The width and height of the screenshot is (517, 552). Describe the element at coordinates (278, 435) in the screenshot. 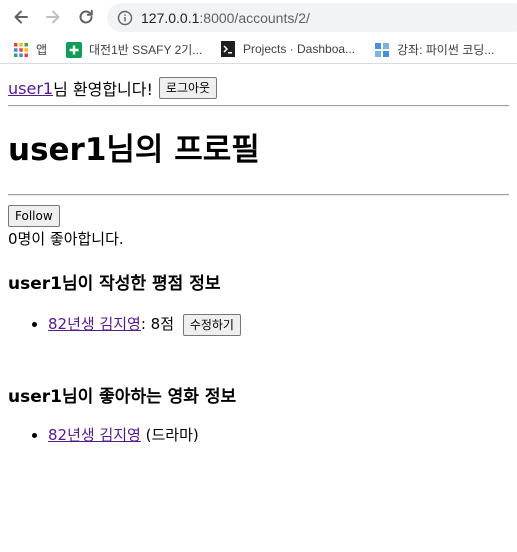

I see `list-item: 82년생 김지영 (드라마)` at that location.